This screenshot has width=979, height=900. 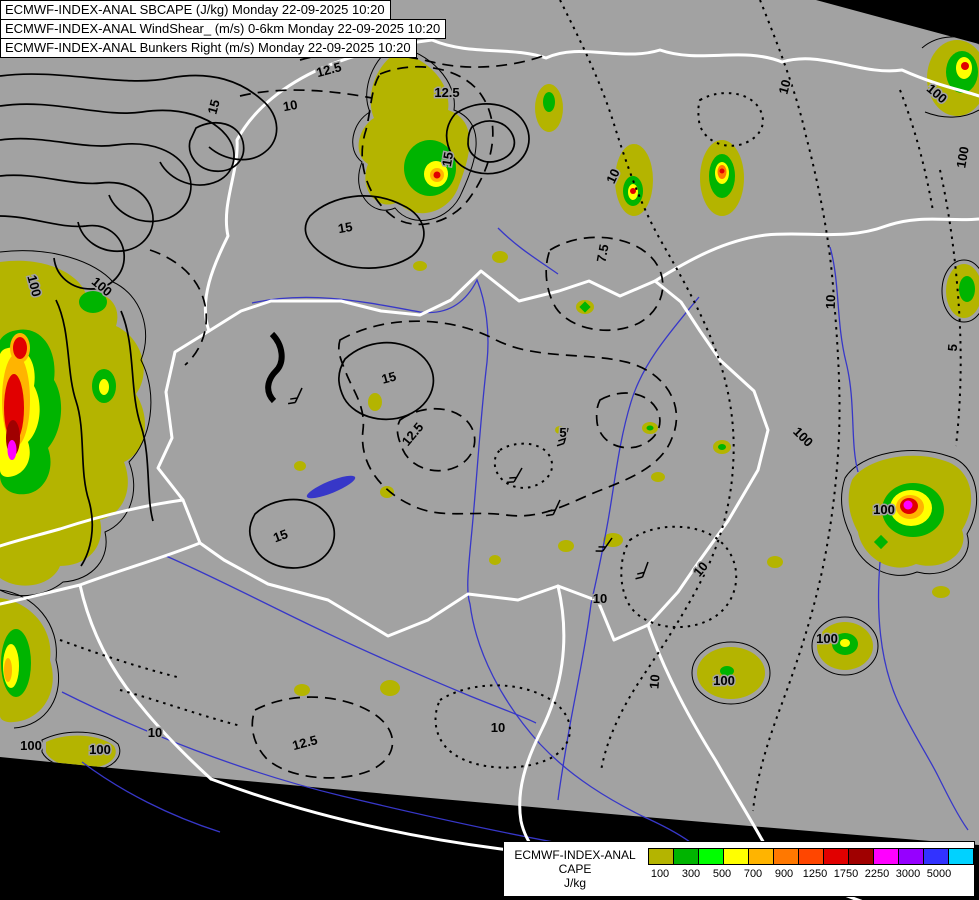 I want to click on legend-colorbar-area: 100 300 500 700 900 1250 1750 2250 3000 5000, so click(x=810, y=869).